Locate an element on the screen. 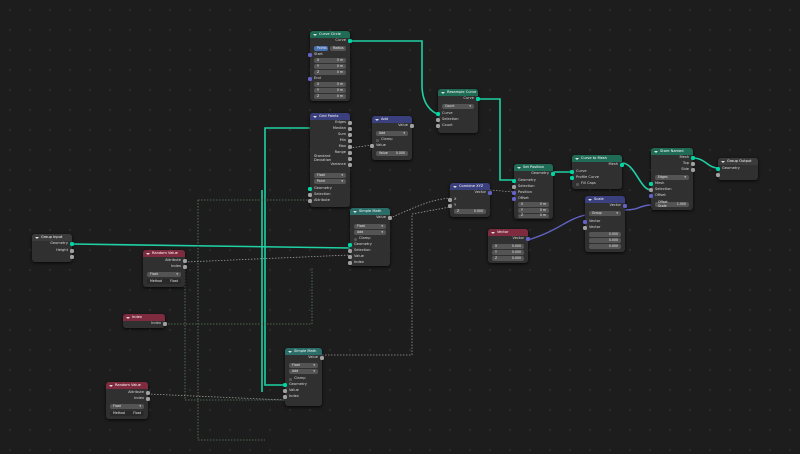  start-y-field: Y 0 m is located at coordinates (330, 66).